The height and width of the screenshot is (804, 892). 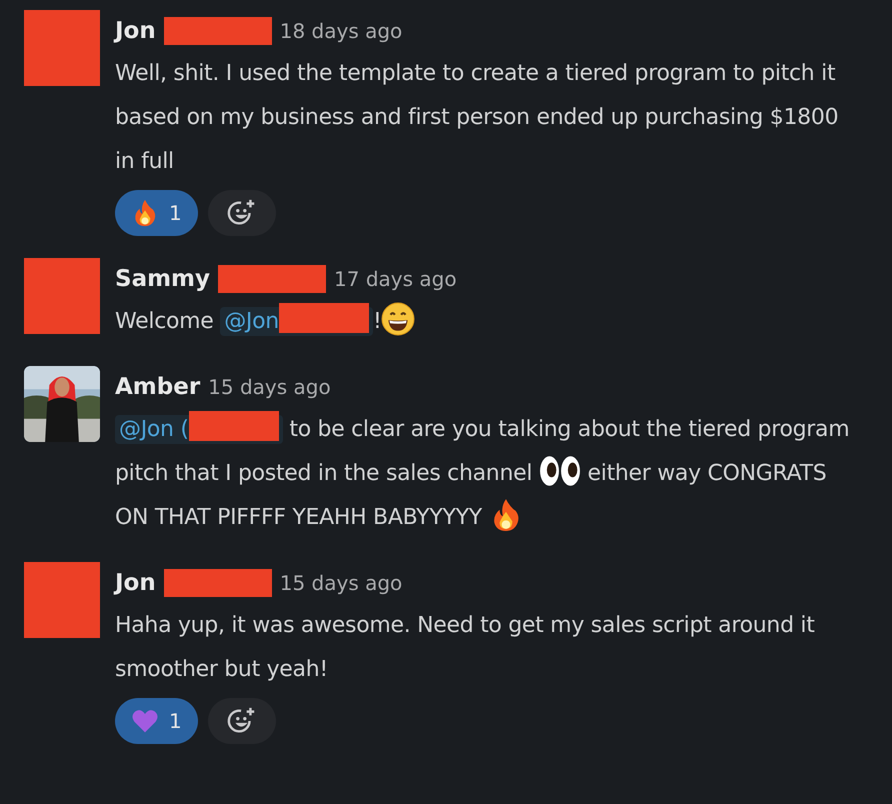 What do you see at coordinates (465, 648) in the screenshot?
I see `message-text: Haha yup, it was awesome. Need to get my sales script around it smoother but yeah!` at bounding box center [465, 648].